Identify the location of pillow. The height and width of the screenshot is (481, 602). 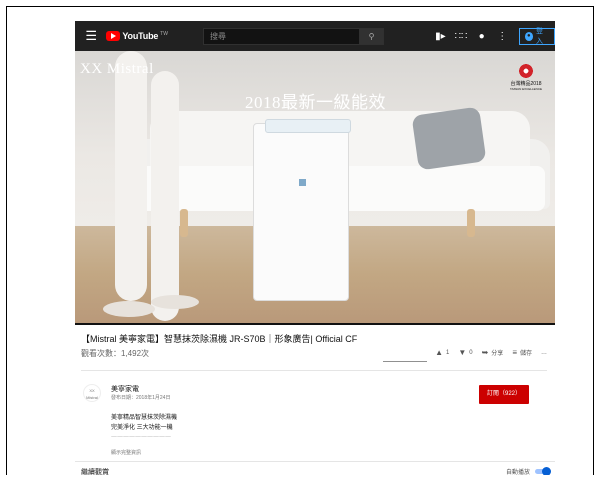
(449, 138).